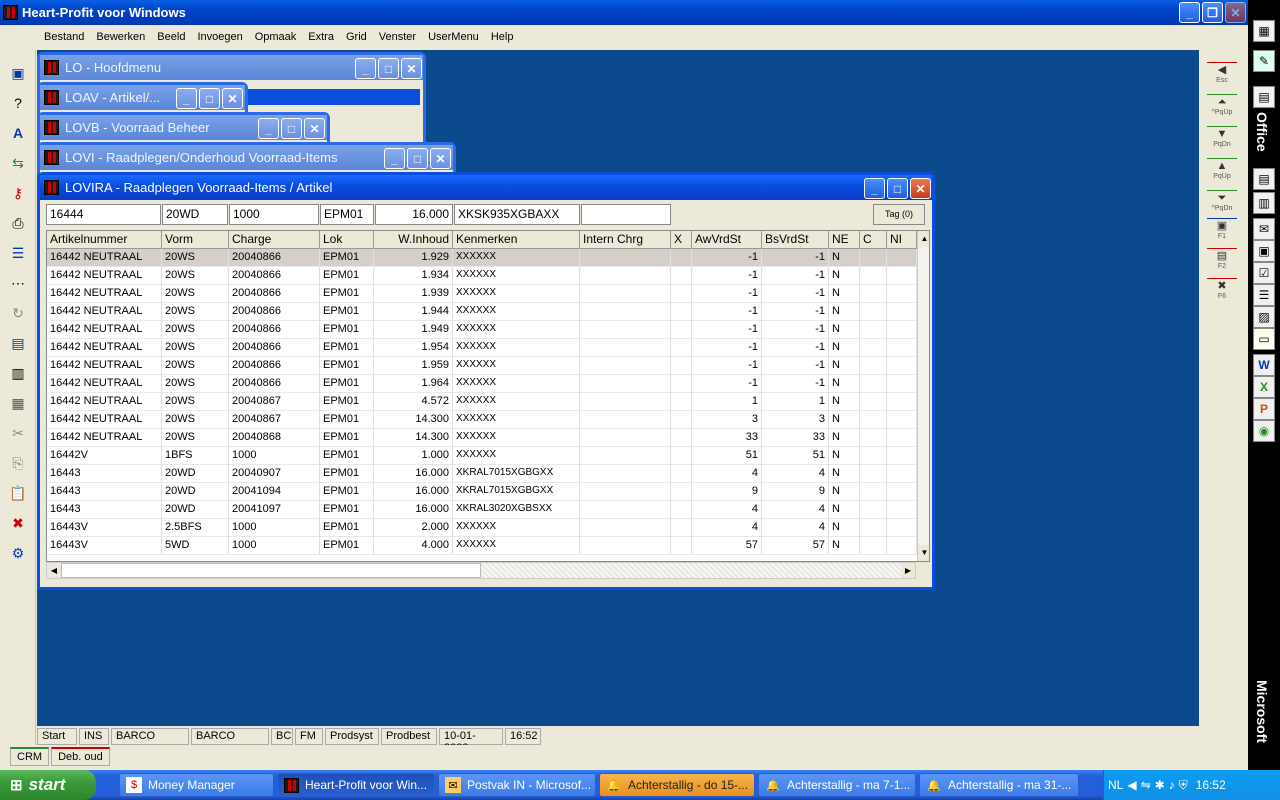 Image resolution: width=1280 pixels, height=800 pixels. Describe the element at coordinates (1222, 233) in the screenshot. I see `fkey-f1: ▣ F1` at that location.